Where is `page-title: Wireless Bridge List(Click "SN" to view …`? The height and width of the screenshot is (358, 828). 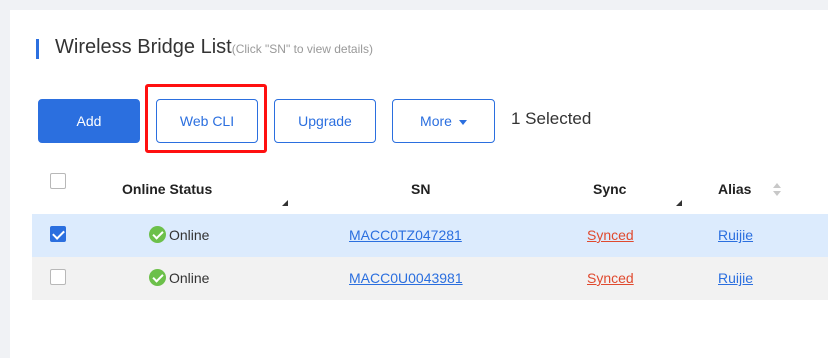 page-title: Wireless Bridge List(Click "SN" to view … is located at coordinates (214, 47).